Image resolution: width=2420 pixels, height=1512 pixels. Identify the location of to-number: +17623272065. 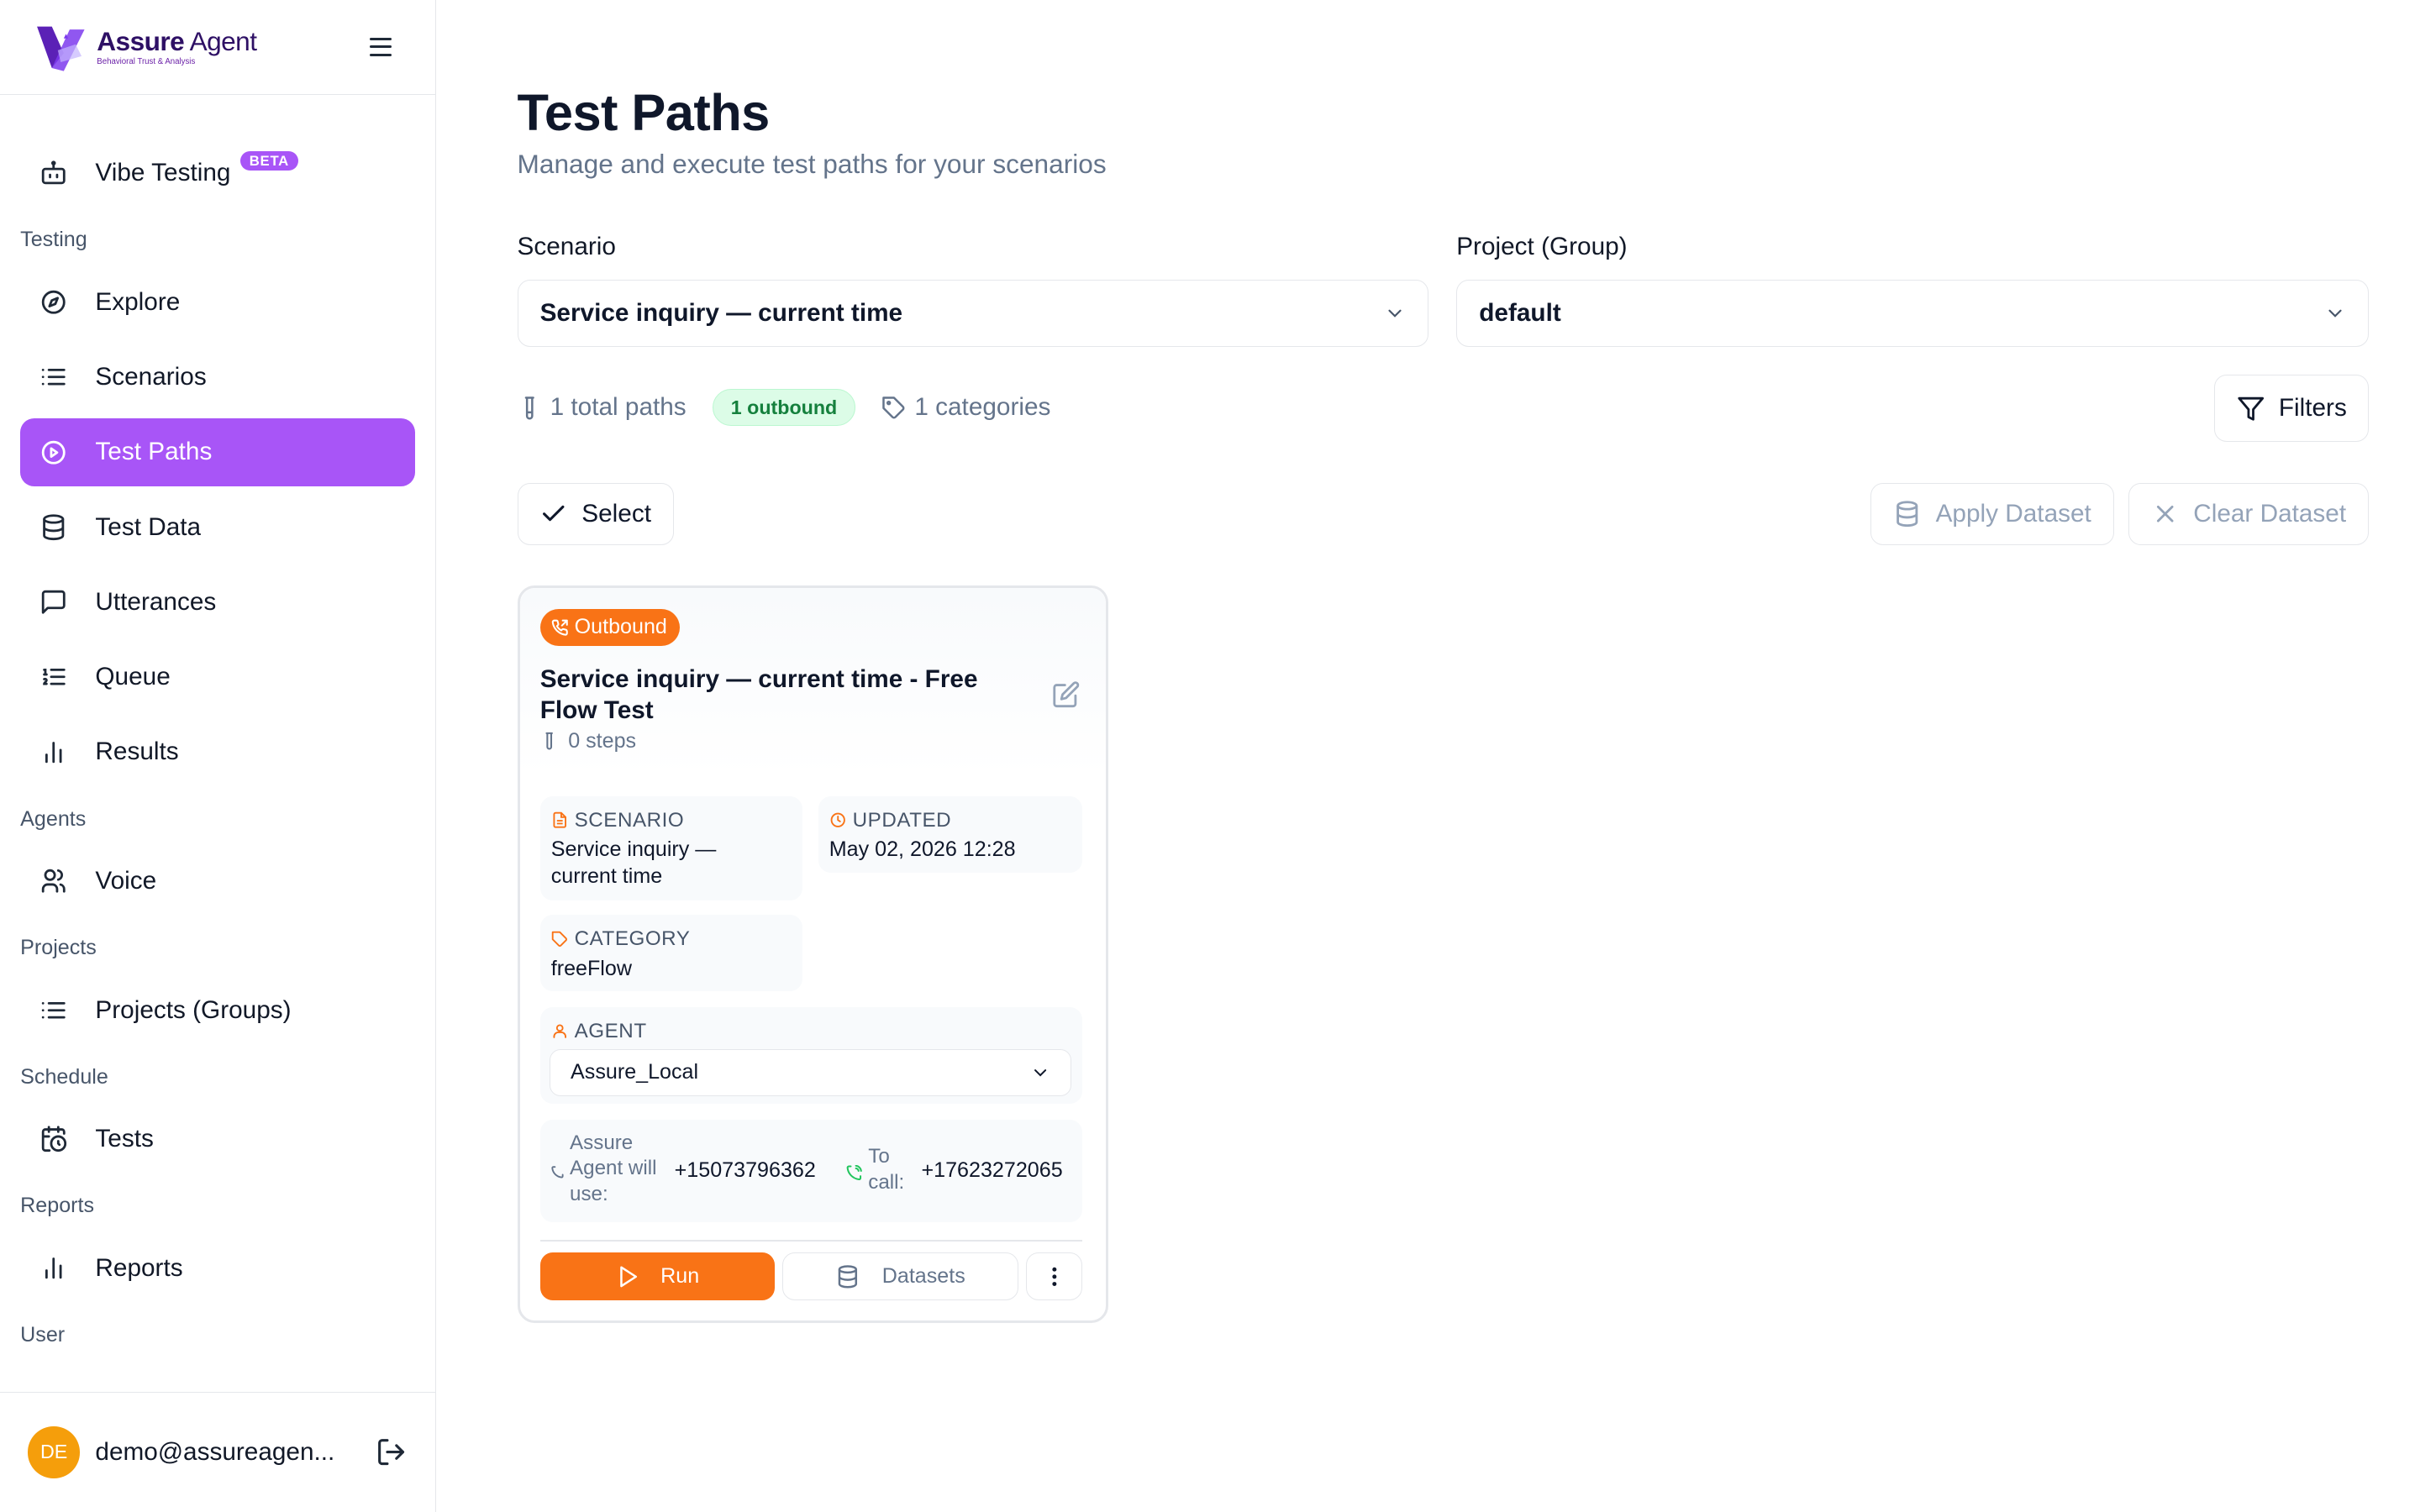
(992, 1170).